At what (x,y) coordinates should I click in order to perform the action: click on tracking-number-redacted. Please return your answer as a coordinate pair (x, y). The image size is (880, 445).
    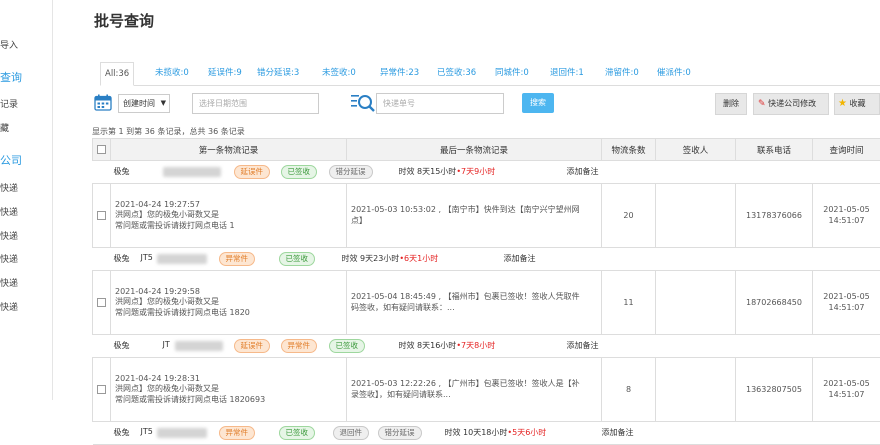
    Looking at the image, I should click on (192, 172).